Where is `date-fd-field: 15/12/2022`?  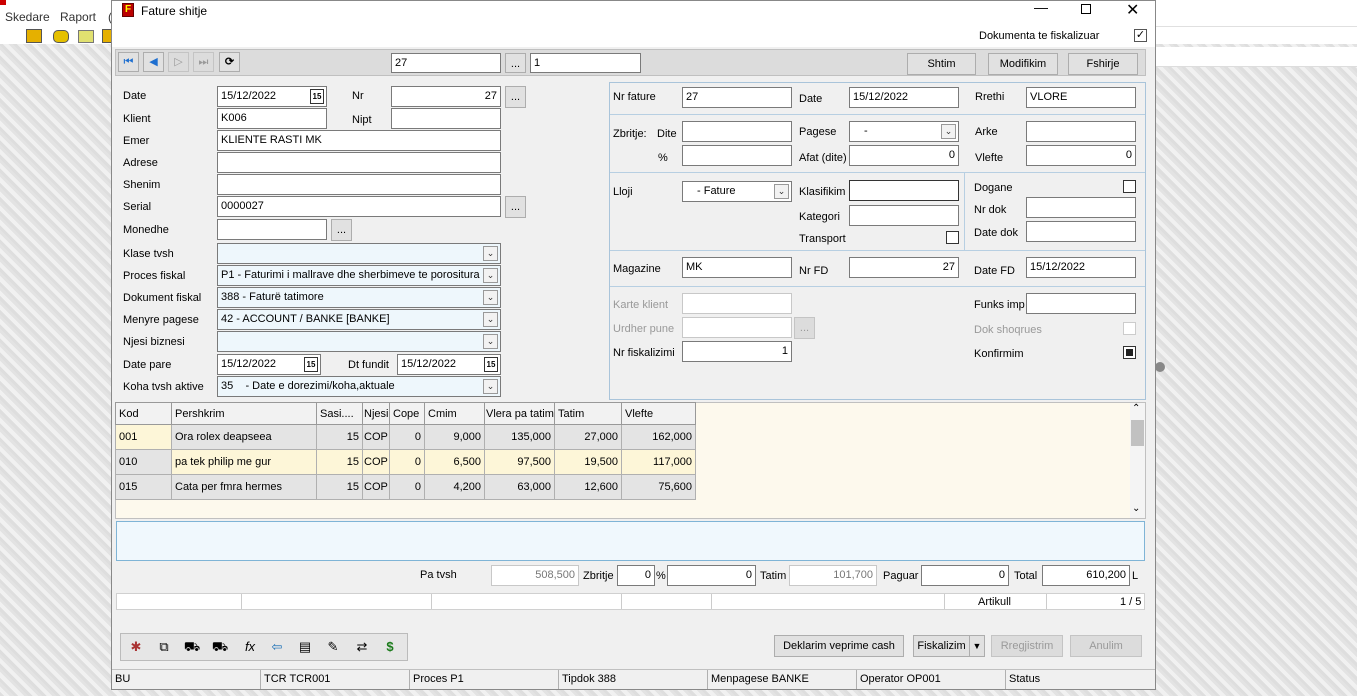
date-fd-field: 15/12/2022 is located at coordinates (1081, 267).